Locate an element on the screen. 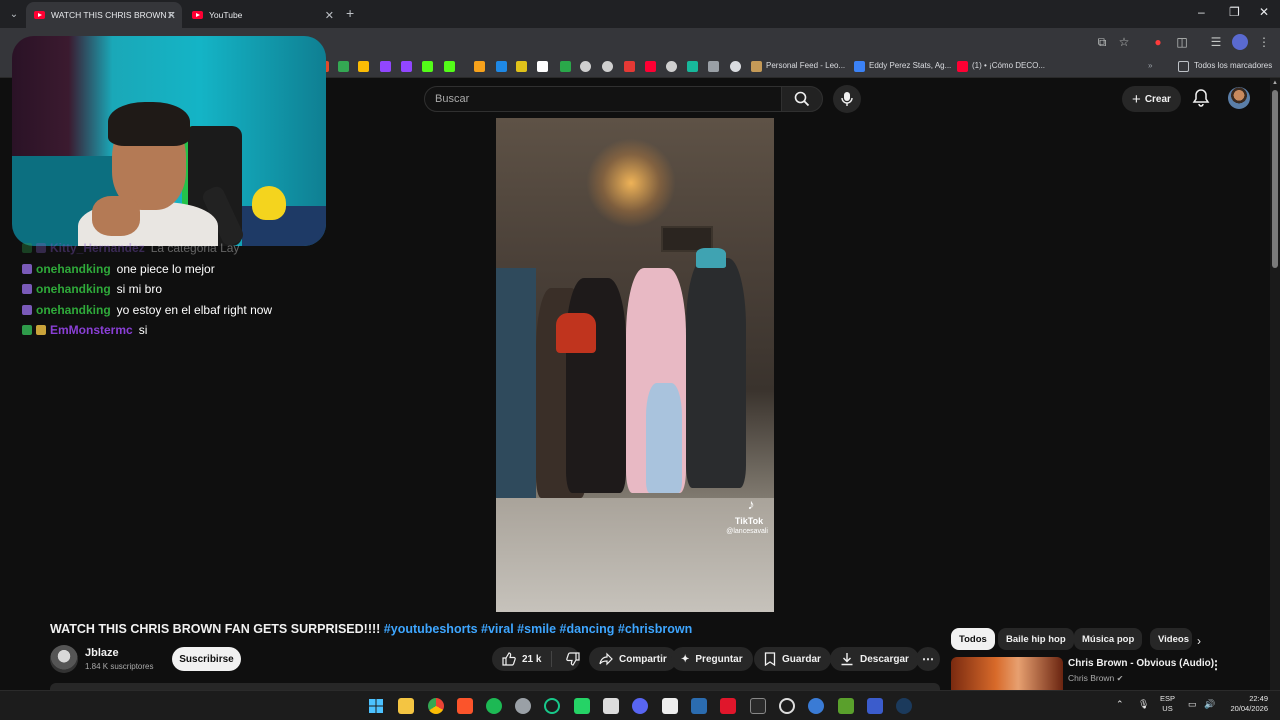 Image resolution: width=1280 pixels, height=720 pixels. page-scrollbar: ▲ is located at coordinates (1275, 384).